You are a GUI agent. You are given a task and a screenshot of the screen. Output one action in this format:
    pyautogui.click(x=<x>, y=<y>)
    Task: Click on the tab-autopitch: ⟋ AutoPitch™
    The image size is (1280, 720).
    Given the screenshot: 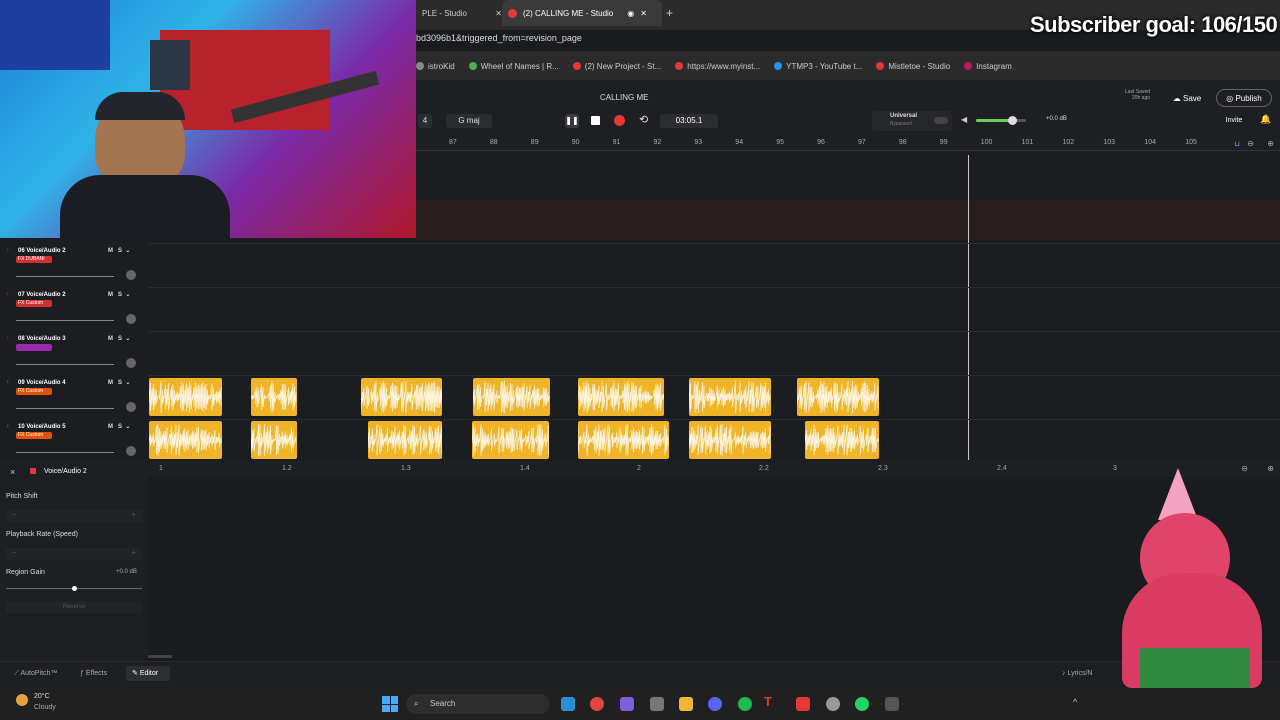 What is the action you would take?
    pyautogui.click(x=35, y=674)
    